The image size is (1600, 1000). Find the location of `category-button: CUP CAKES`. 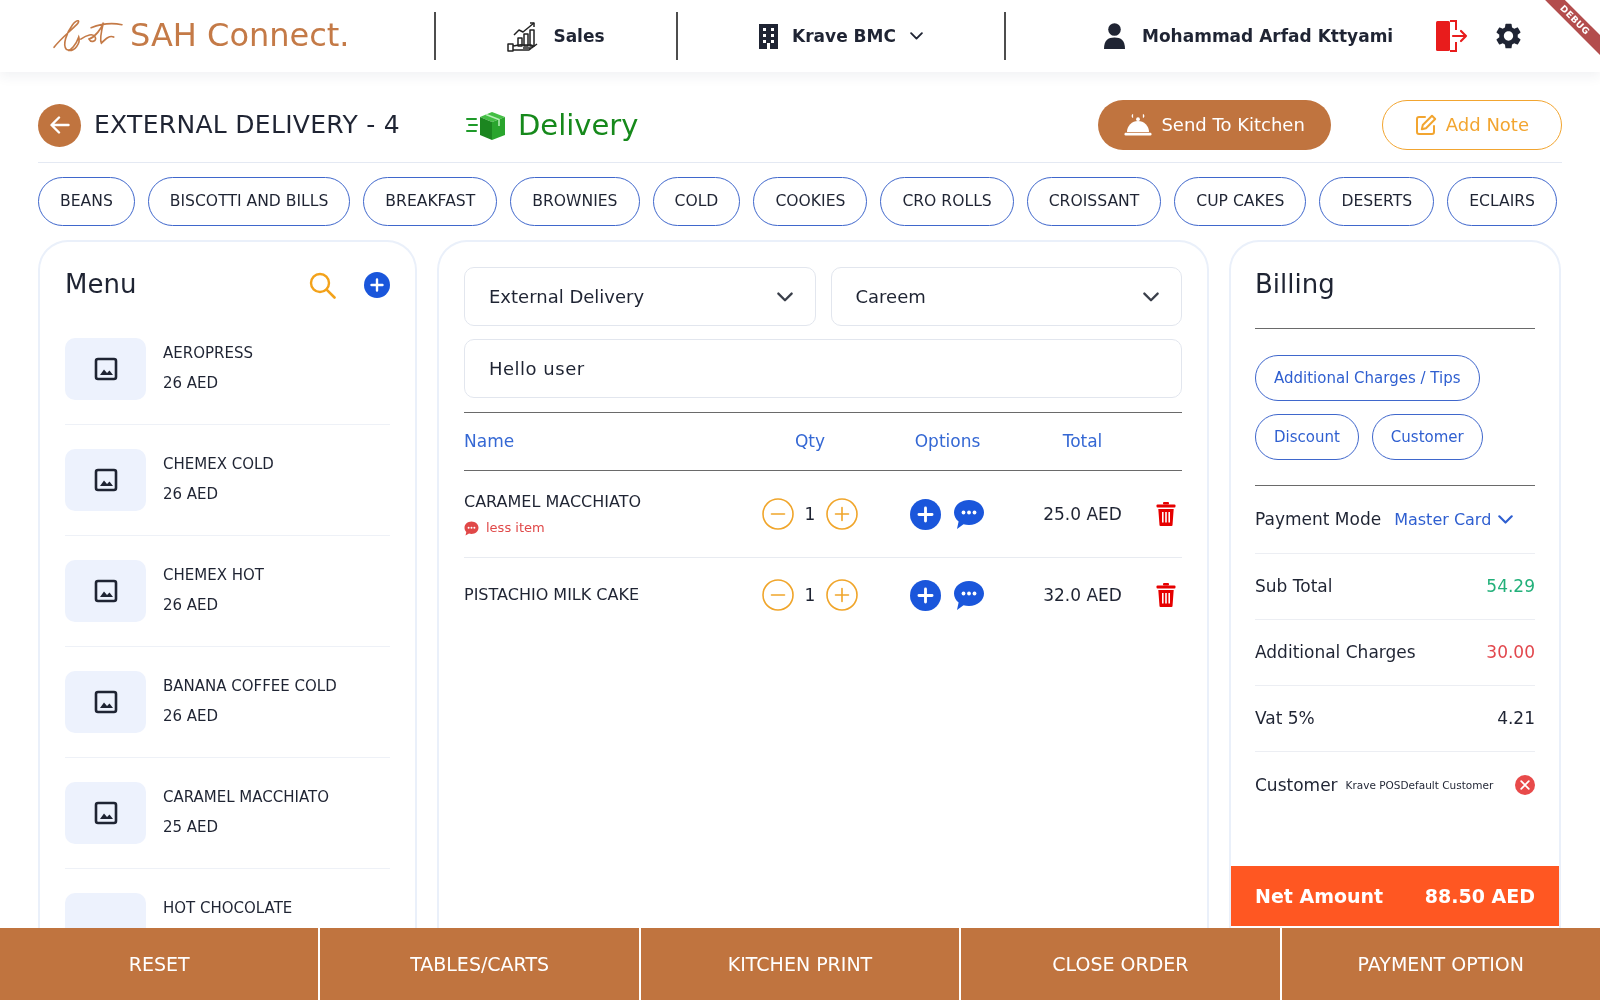

category-button: CUP CAKES is located at coordinates (1240, 201).